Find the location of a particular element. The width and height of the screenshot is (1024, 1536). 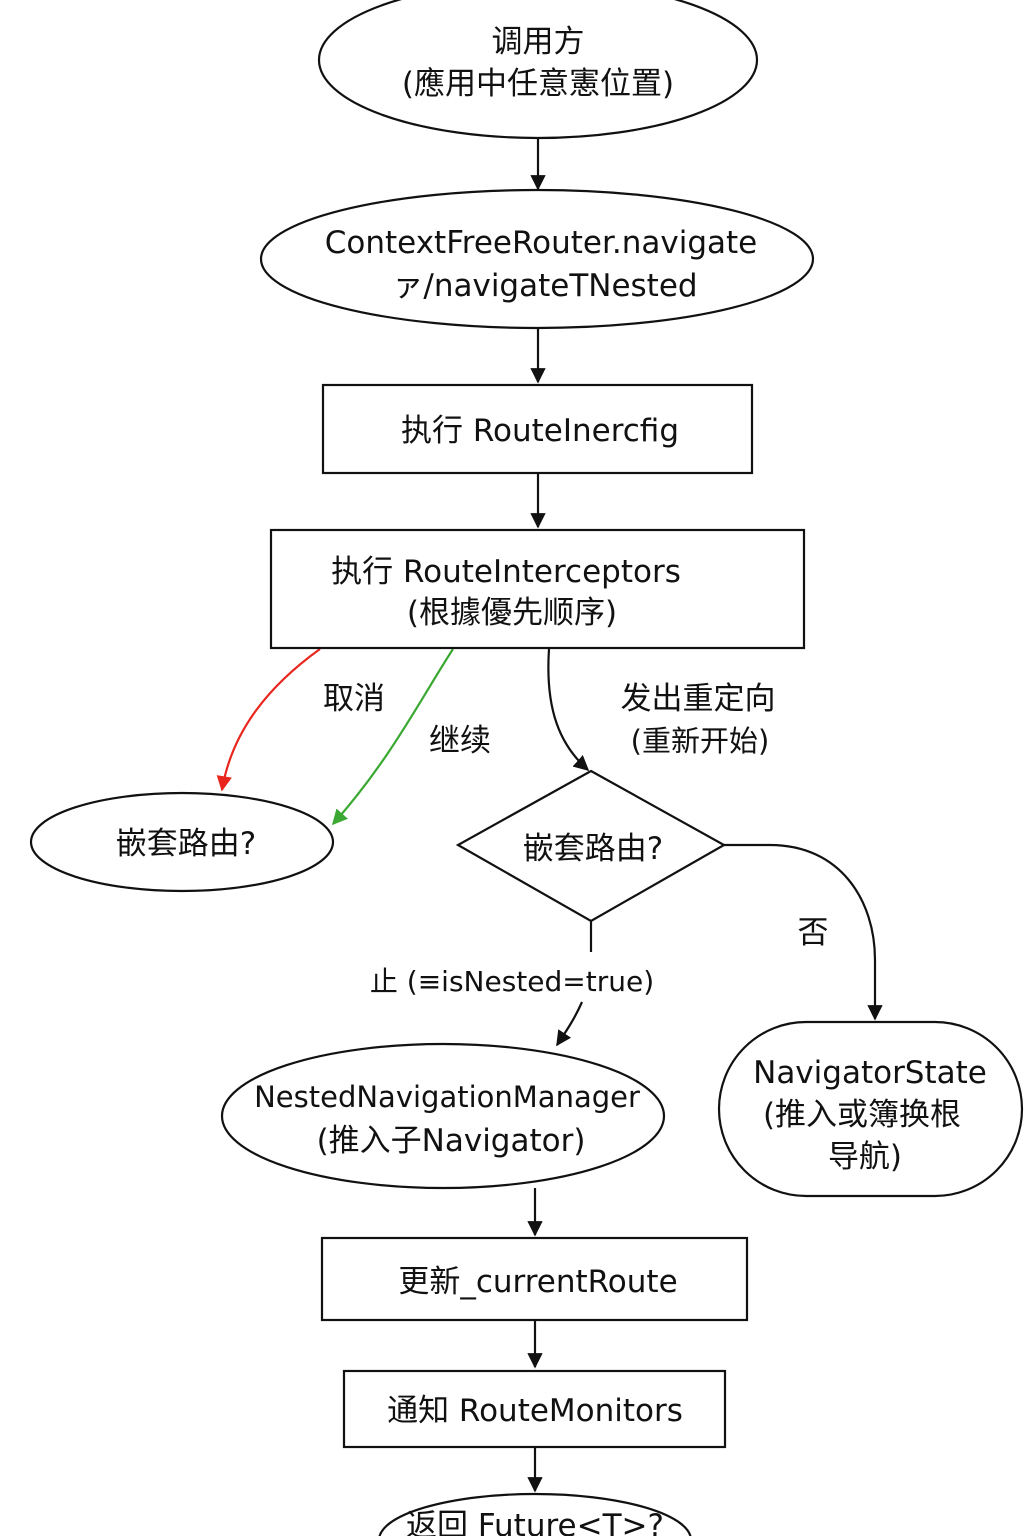

node-nested-manager: NestedNavigationManager (推入子Navigator) is located at coordinates (443, 1116).